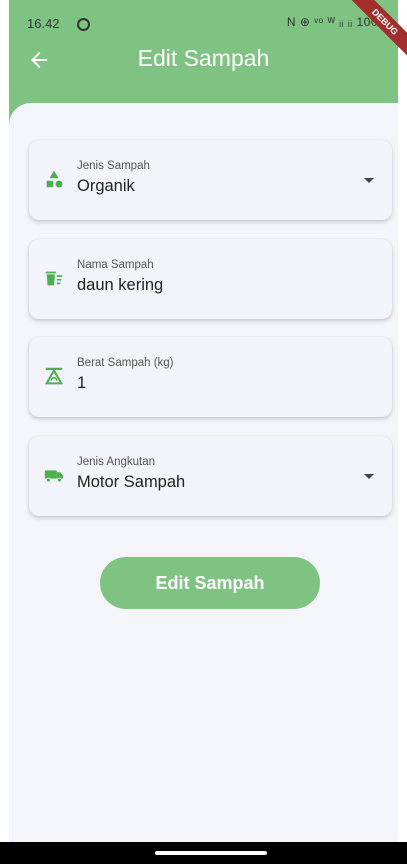 This screenshot has height=864, width=407. I want to click on home-indicator, so click(211, 853).